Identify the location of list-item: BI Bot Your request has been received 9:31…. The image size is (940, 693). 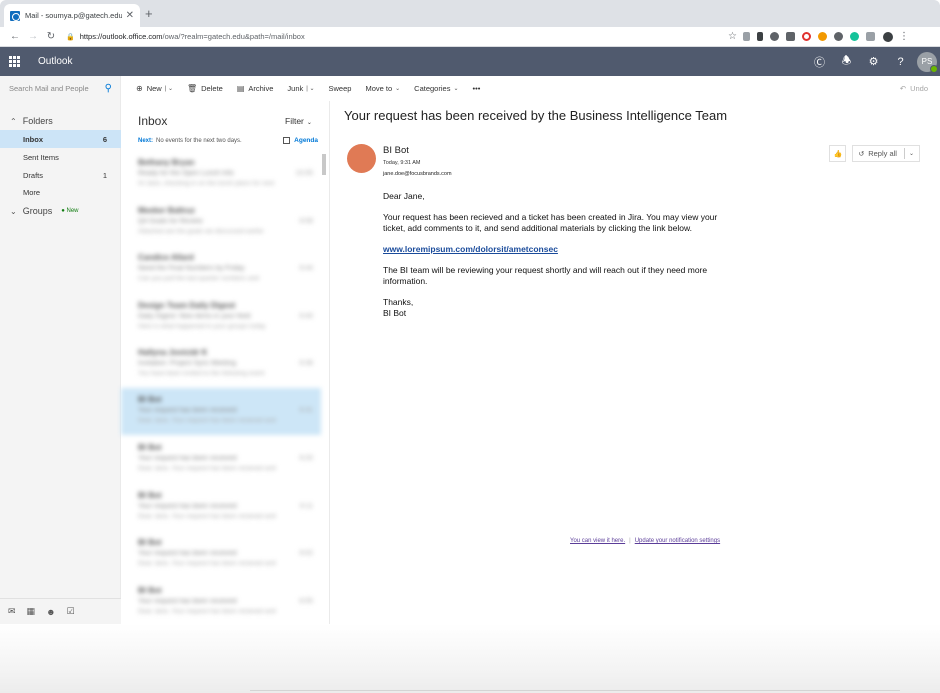
(221, 411).